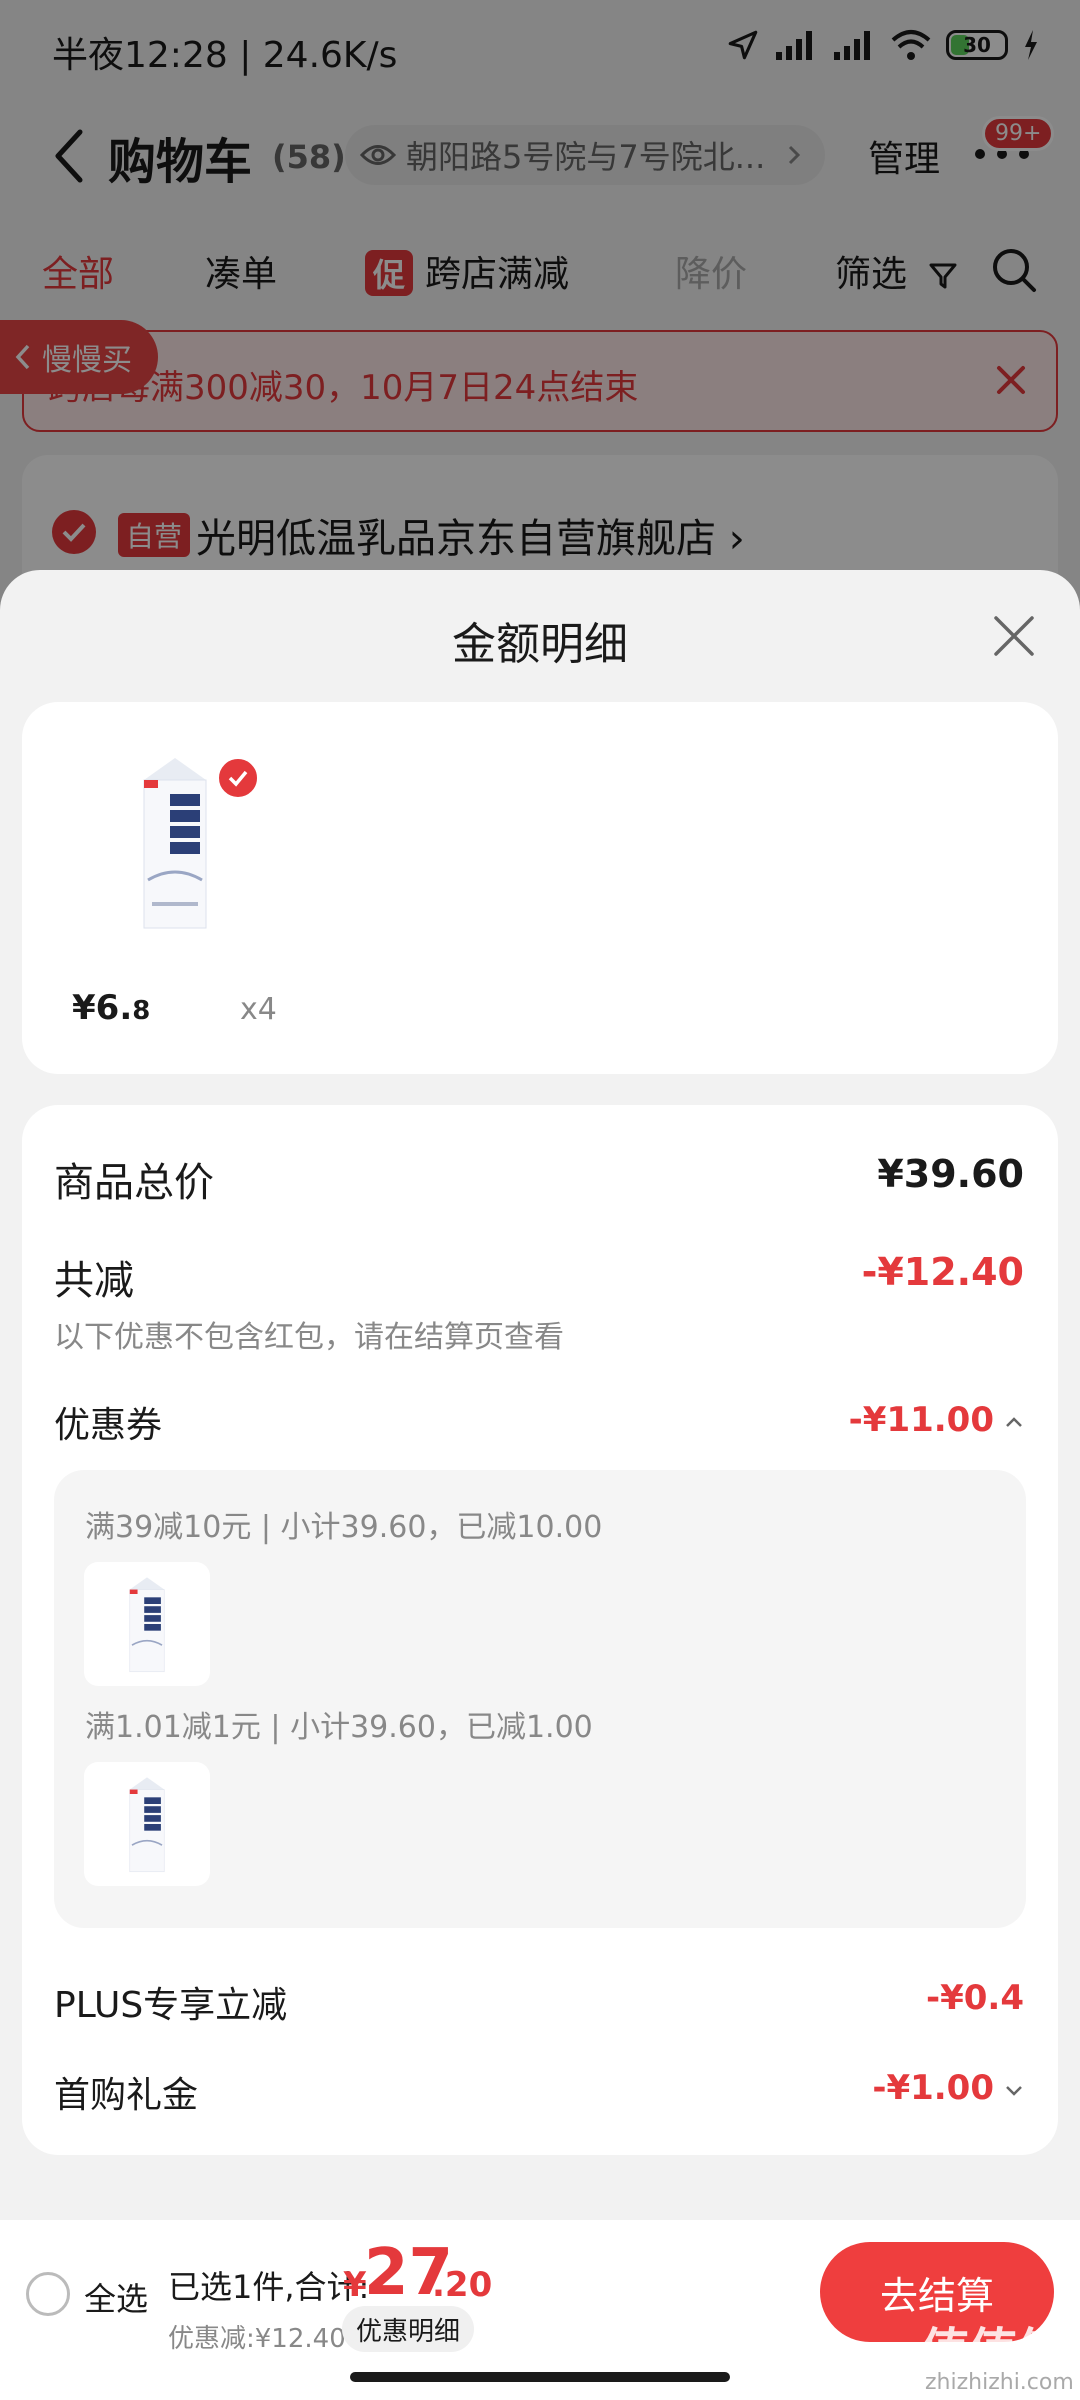 The width and height of the screenshot is (1080, 2400). What do you see at coordinates (269, 2287) in the screenshot?
I see `selected-summary: 已选1件,合计:` at bounding box center [269, 2287].